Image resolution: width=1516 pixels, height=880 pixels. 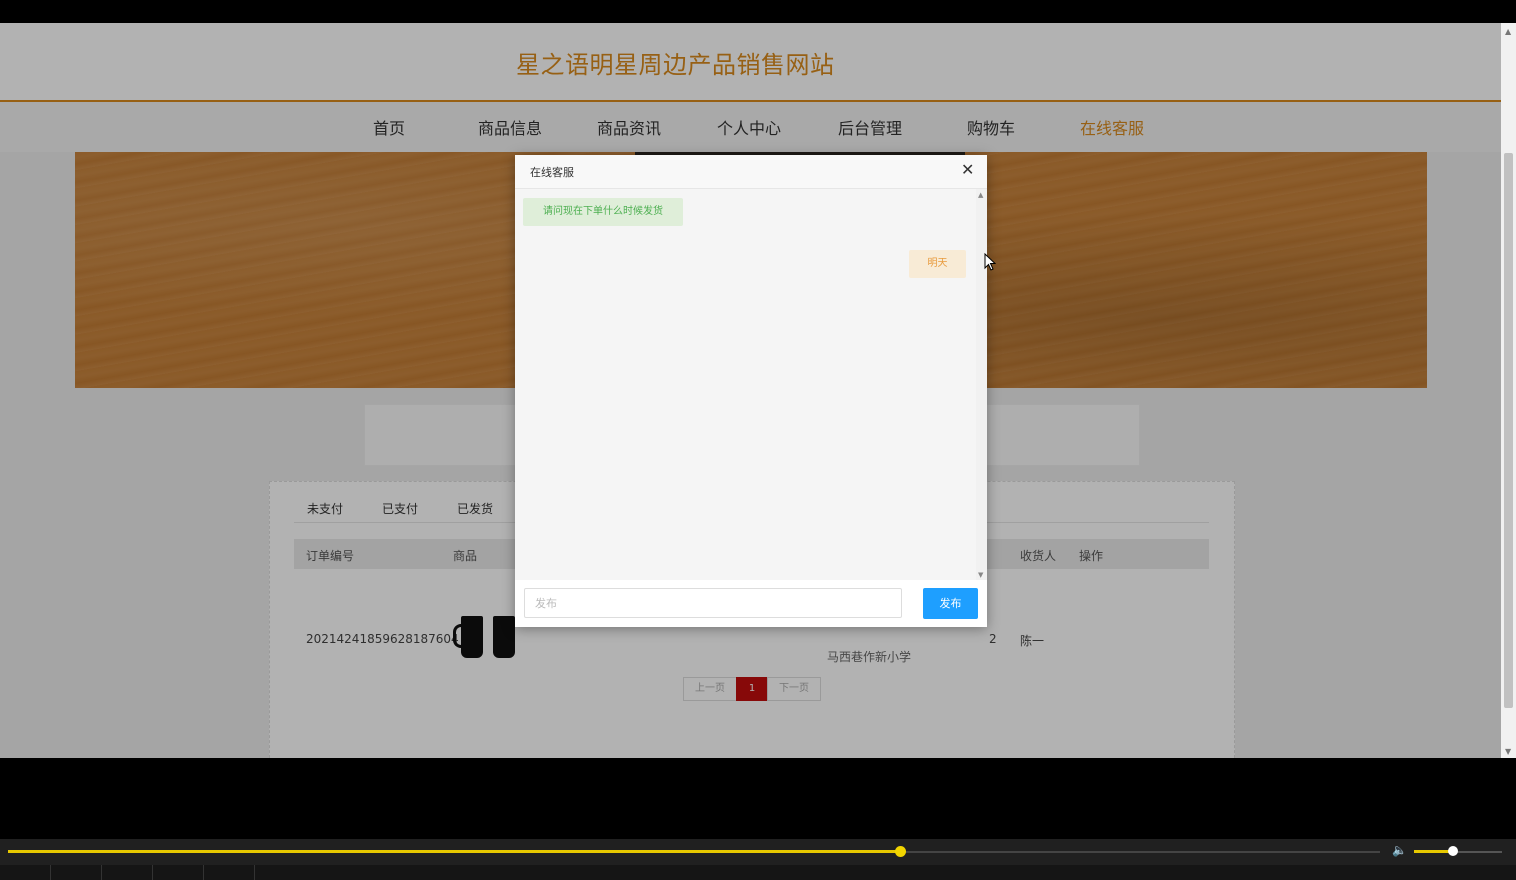 What do you see at coordinates (980, 575) in the screenshot?
I see `chat-scroll-down-icon: ▼` at bounding box center [980, 575].